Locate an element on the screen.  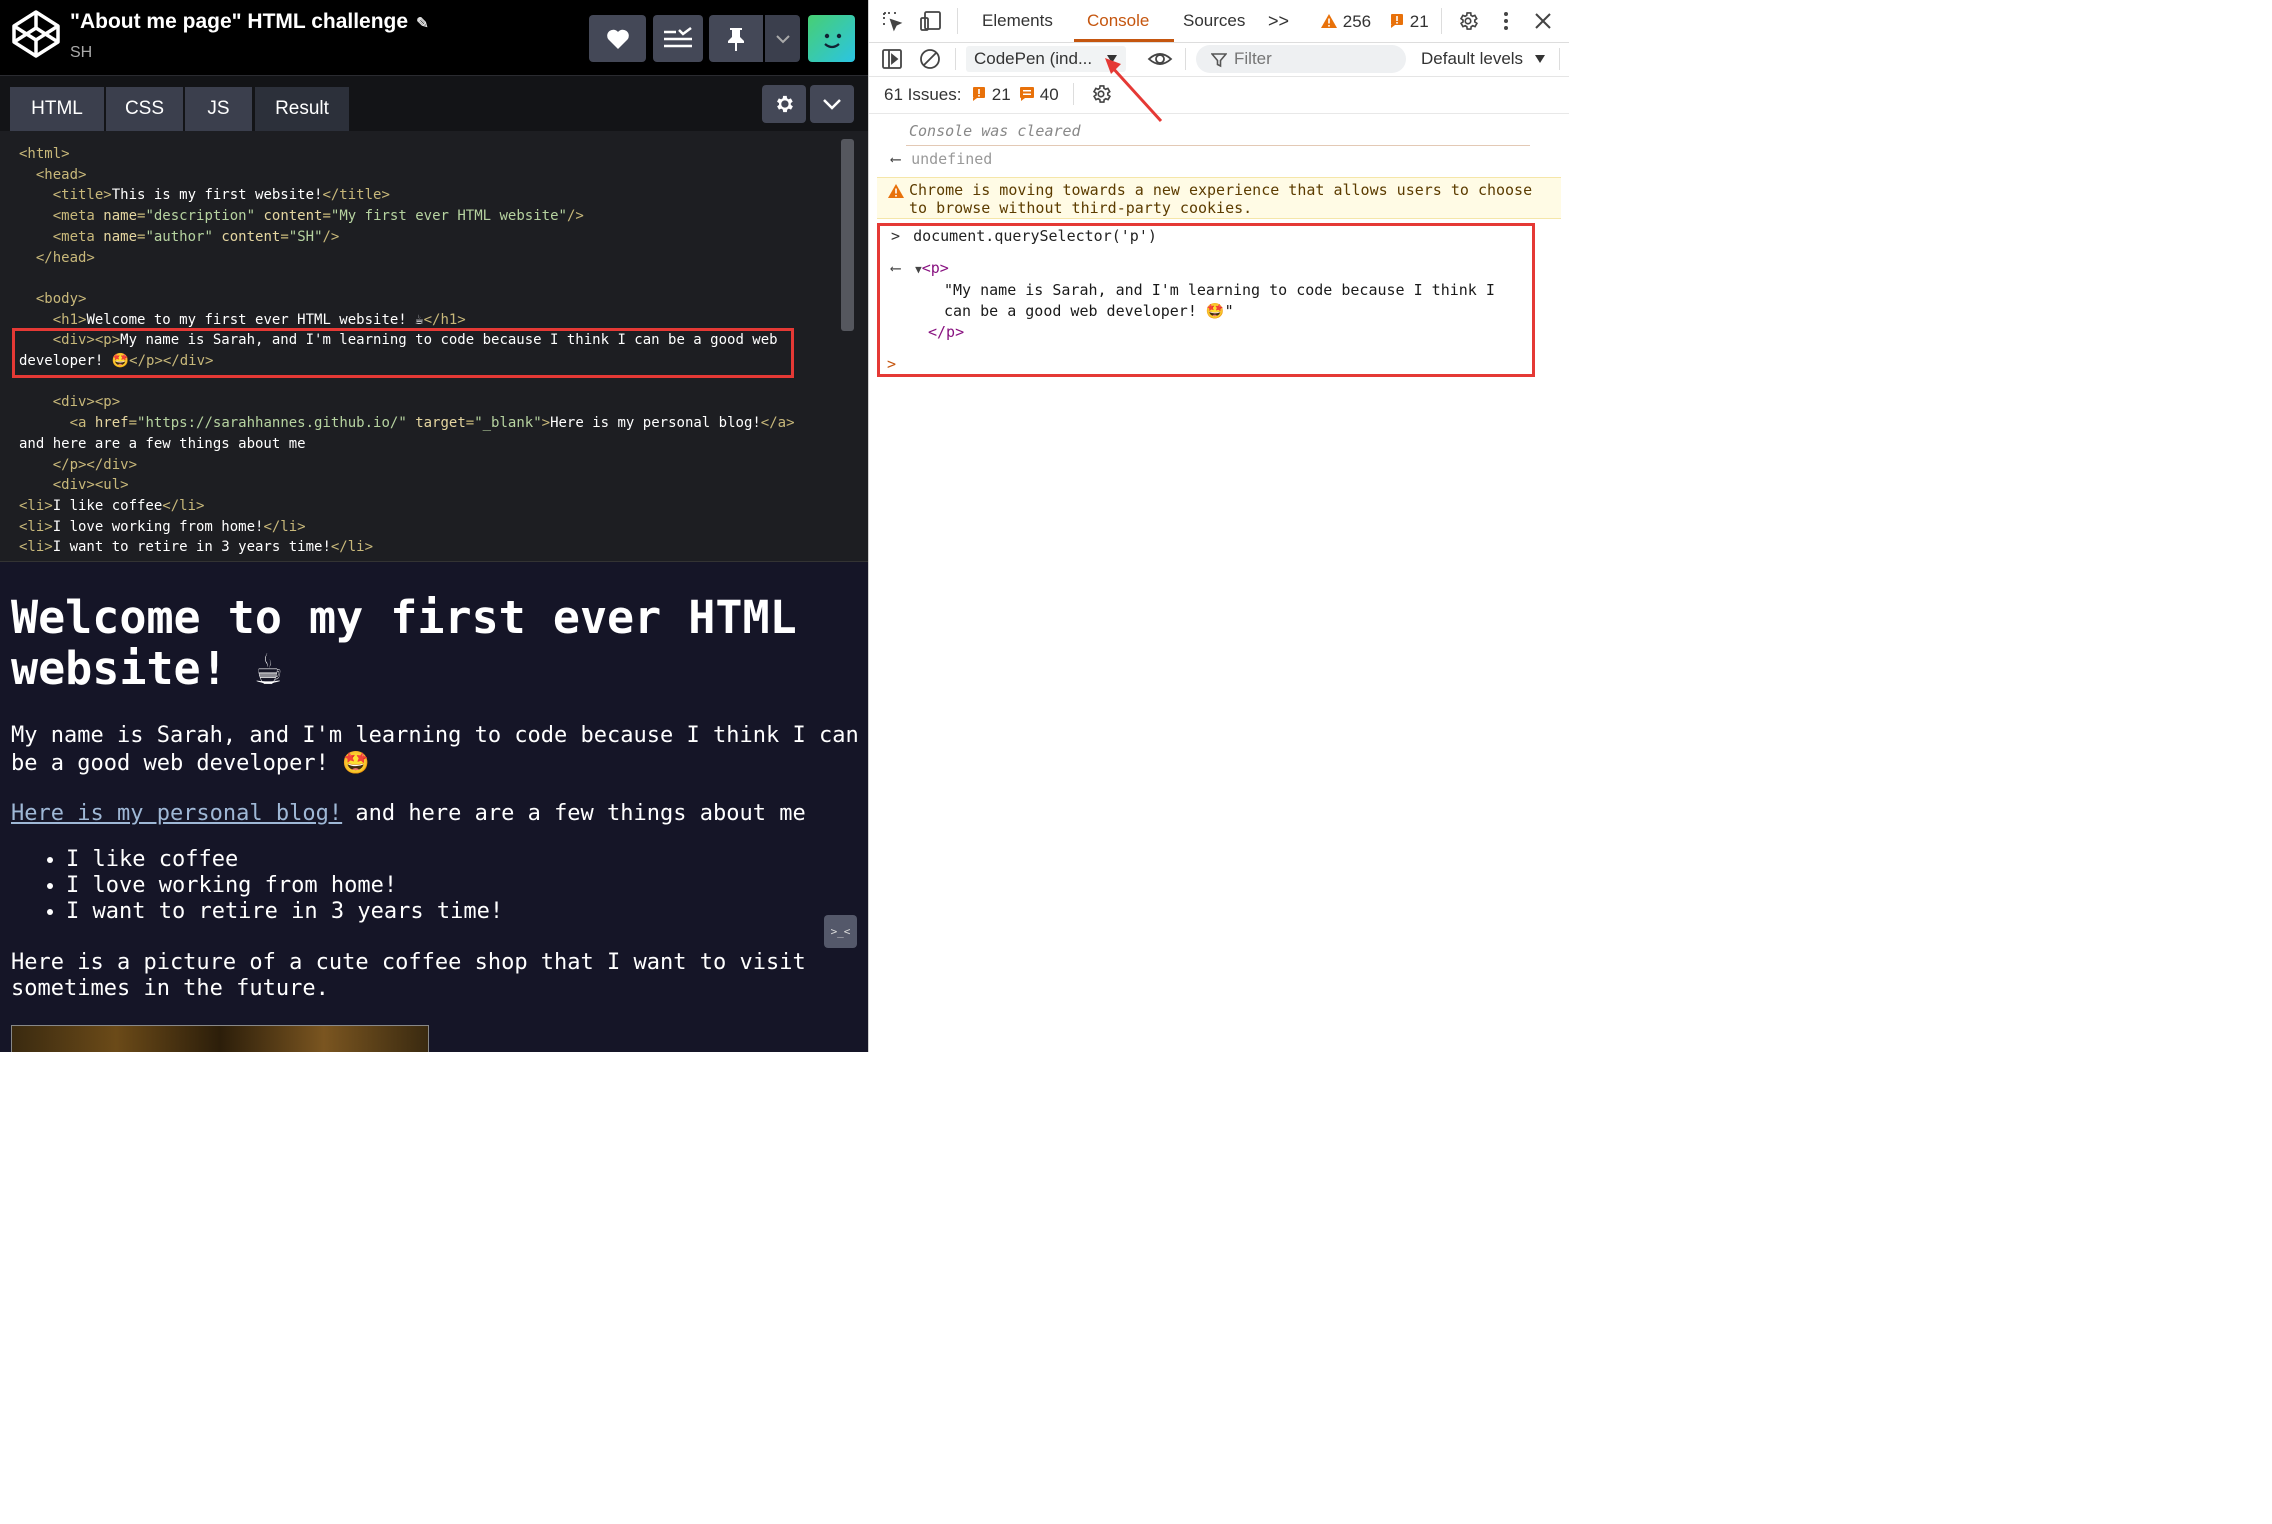
filter-input is located at coordinates (1301, 59).